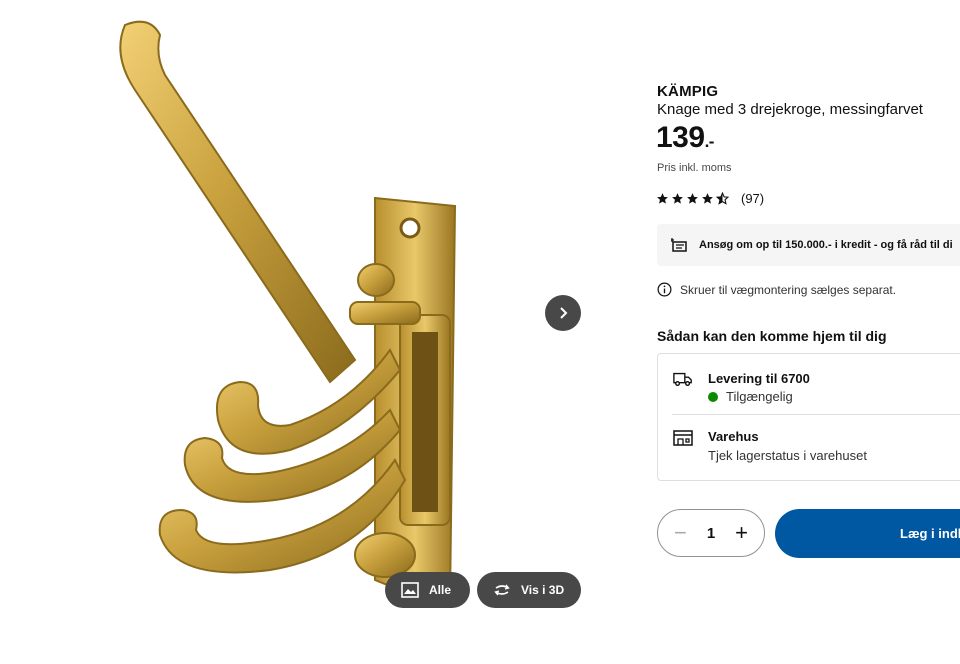  I want to click on store-title: Varehus, so click(733, 436).